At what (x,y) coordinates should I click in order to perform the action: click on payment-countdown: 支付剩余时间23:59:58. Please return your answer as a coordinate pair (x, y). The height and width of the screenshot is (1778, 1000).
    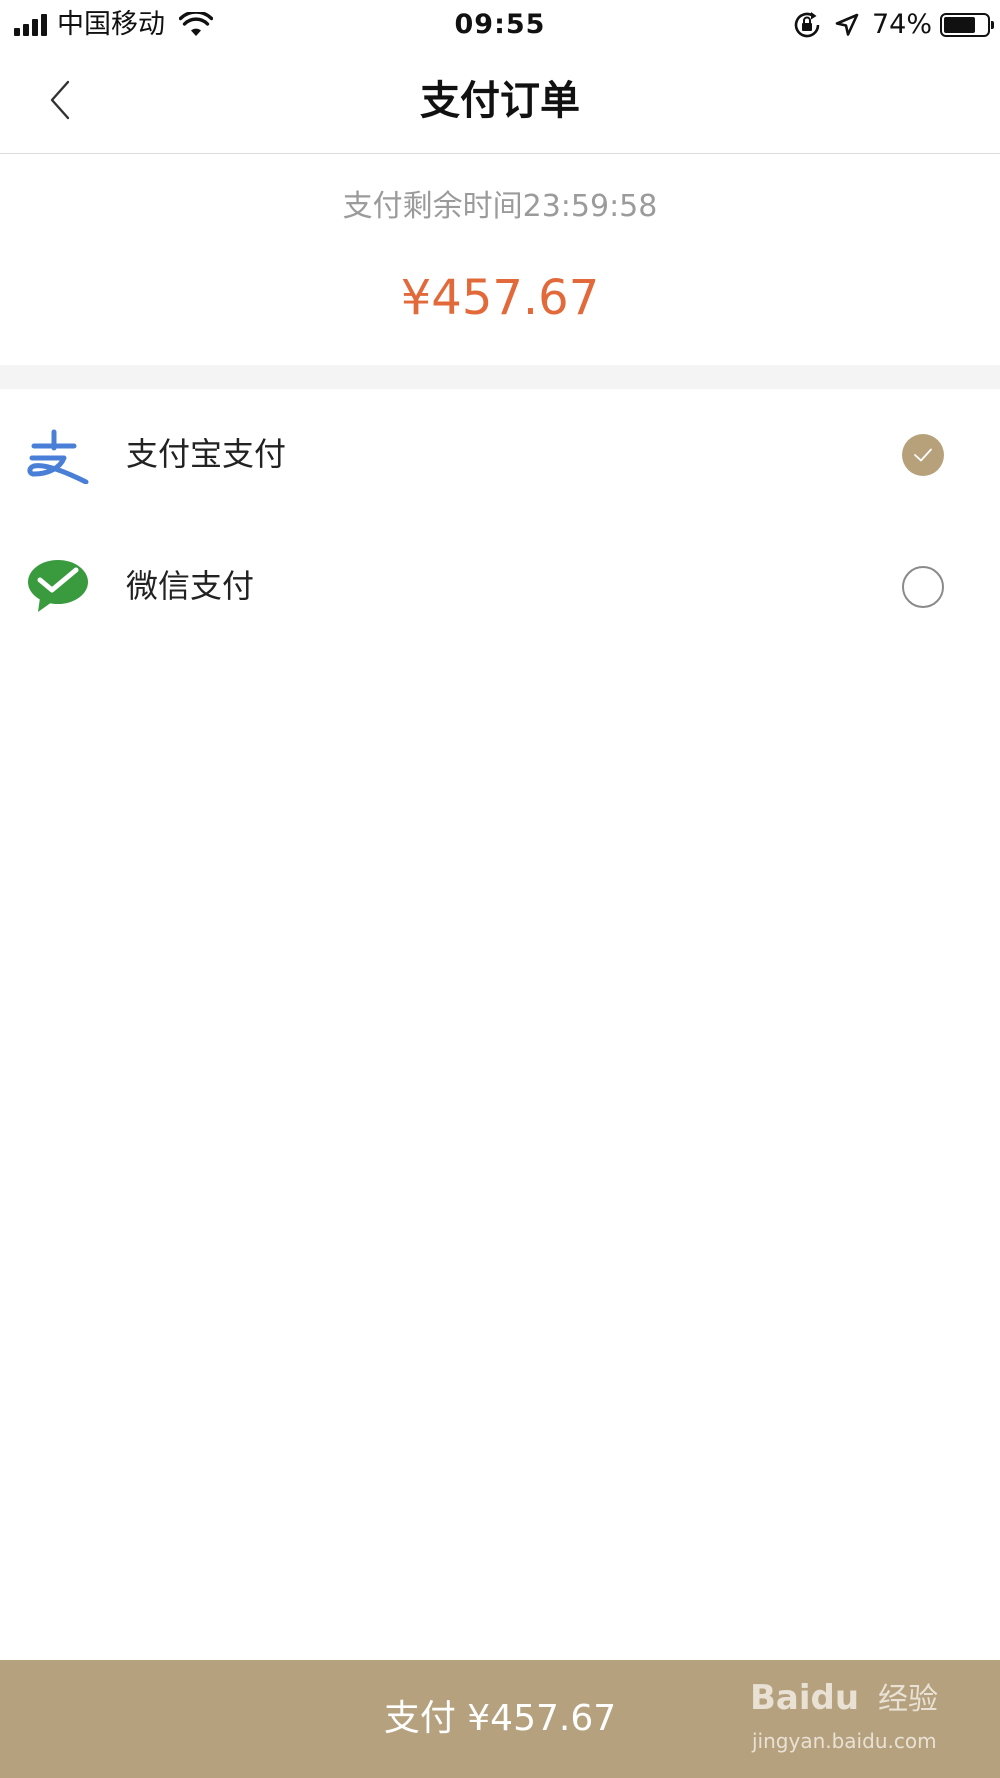
    Looking at the image, I should click on (500, 206).